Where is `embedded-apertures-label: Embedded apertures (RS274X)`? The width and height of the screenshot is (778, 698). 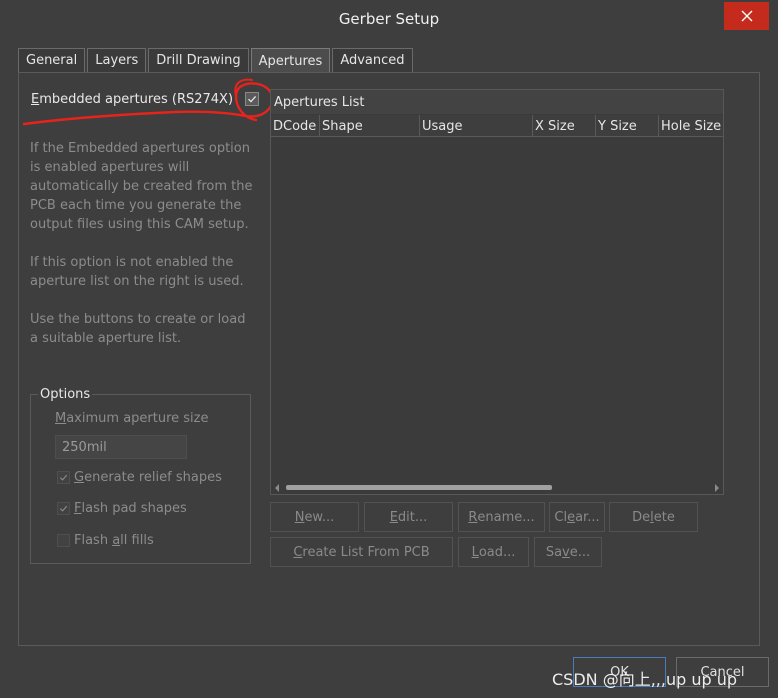 embedded-apertures-label: Embedded apertures (RS274X) is located at coordinates (132, 99).